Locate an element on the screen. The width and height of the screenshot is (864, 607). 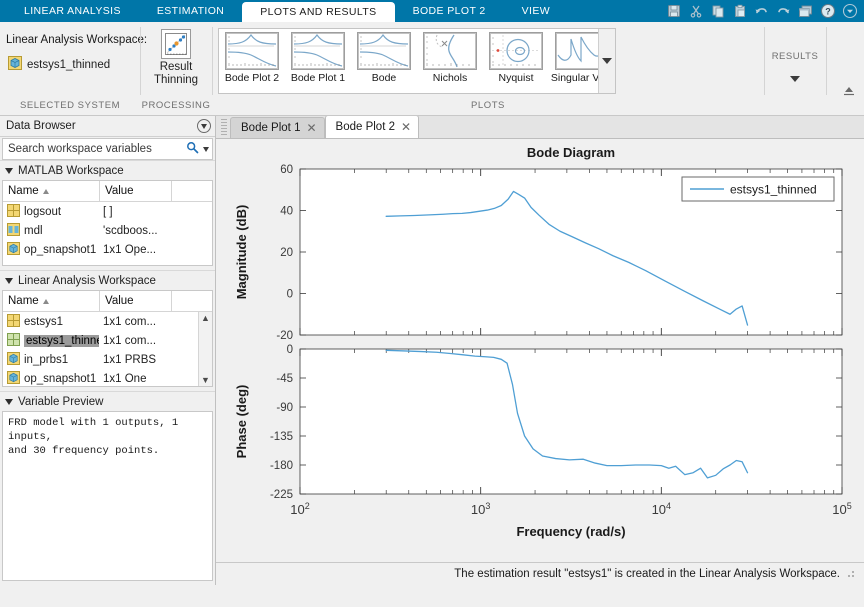
table-header: Name Value is located at coordinates (107, 191).